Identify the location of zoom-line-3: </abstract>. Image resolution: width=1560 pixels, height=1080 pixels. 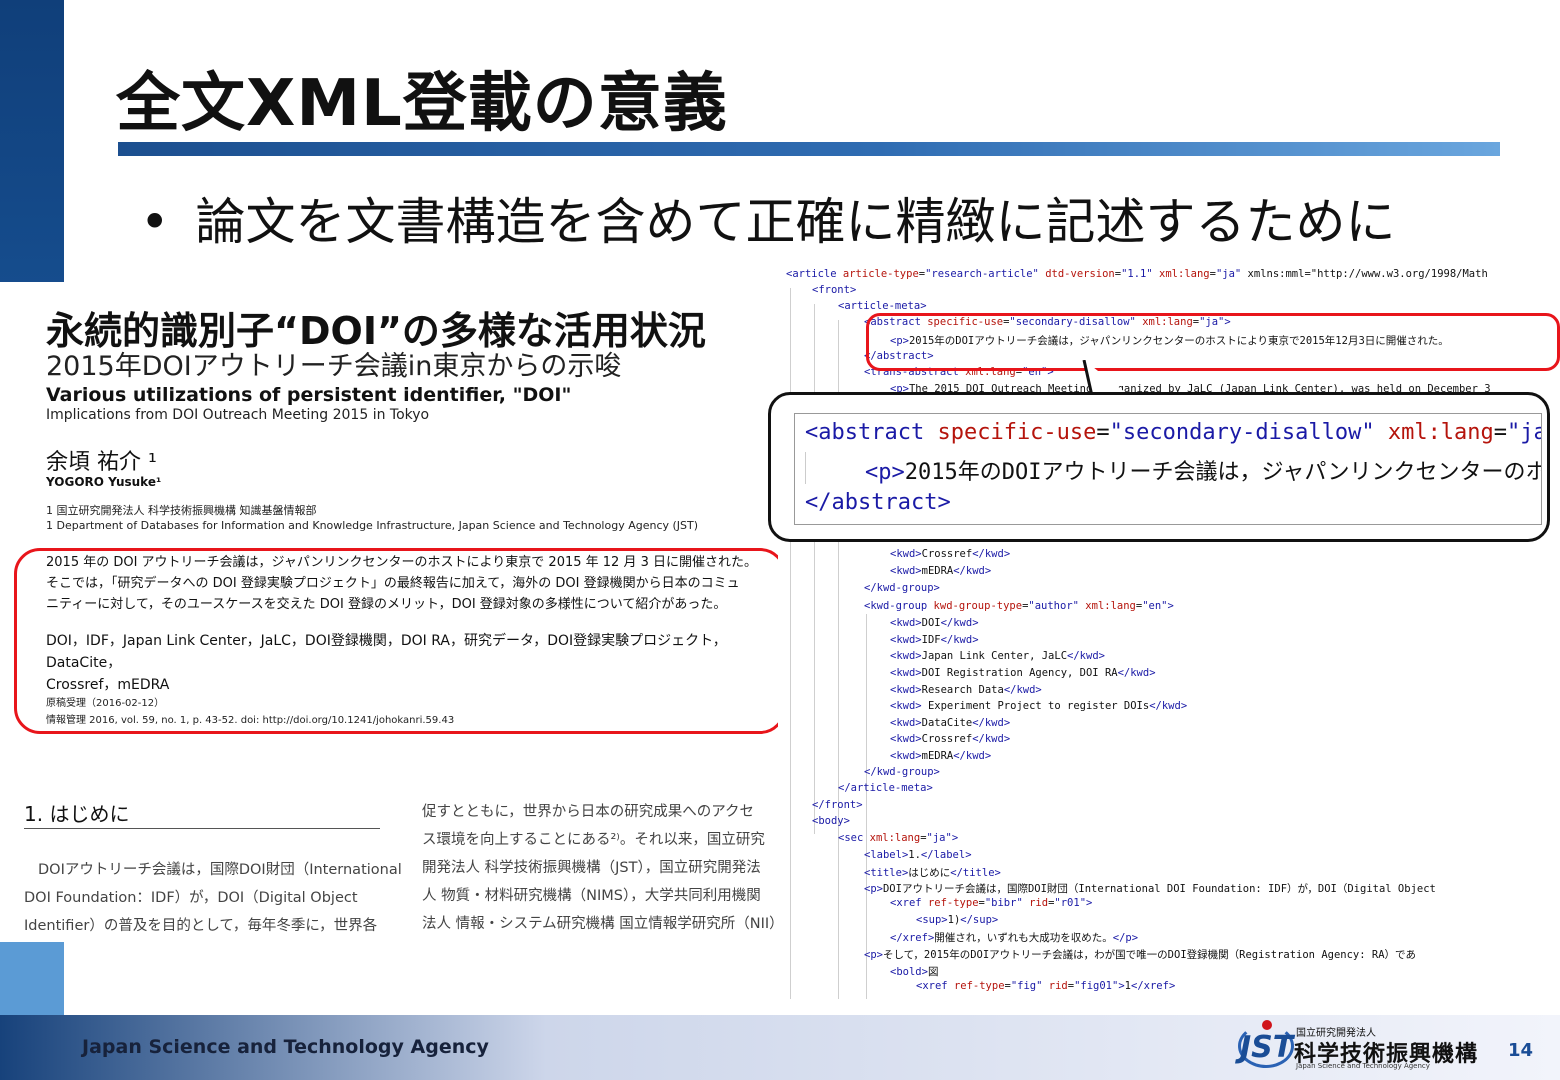
(878, 502).